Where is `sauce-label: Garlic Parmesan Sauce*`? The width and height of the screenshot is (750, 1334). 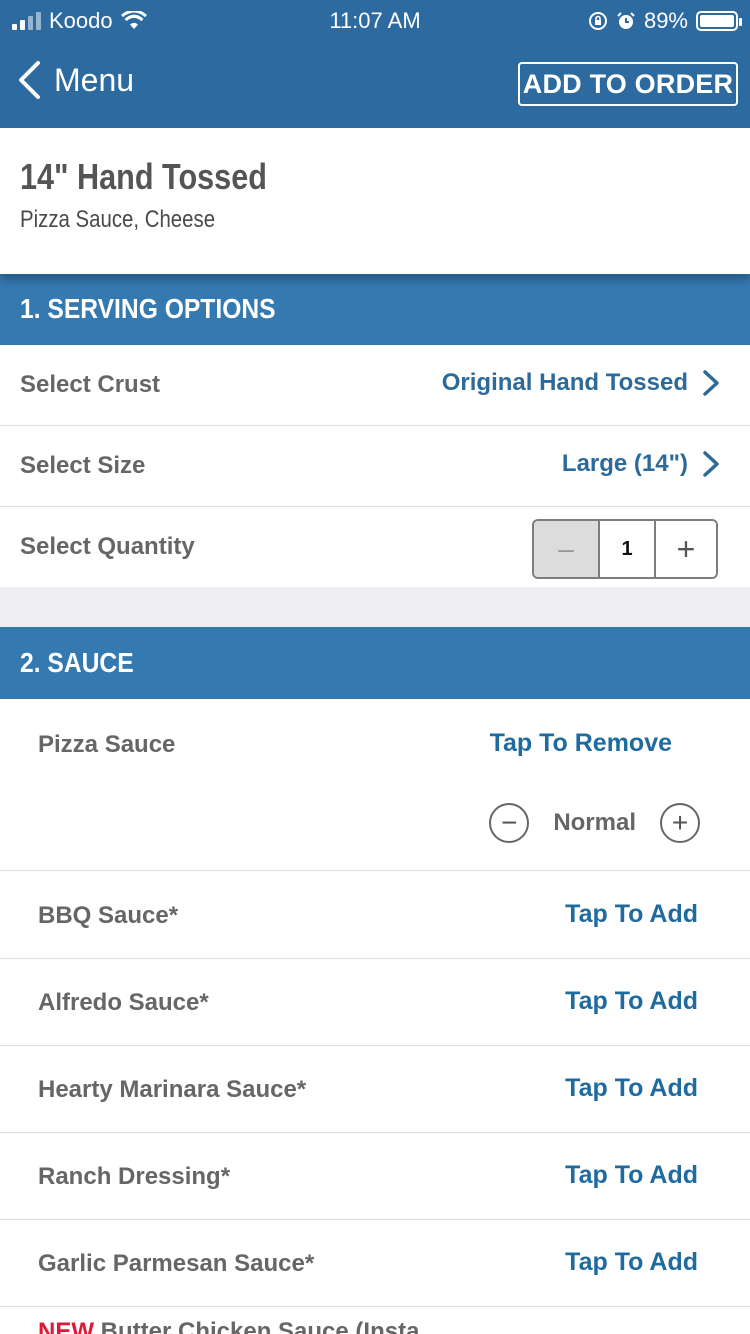
sauce-label: Garlic Parmesan Sauce* is located at coordinates (176, 1263).